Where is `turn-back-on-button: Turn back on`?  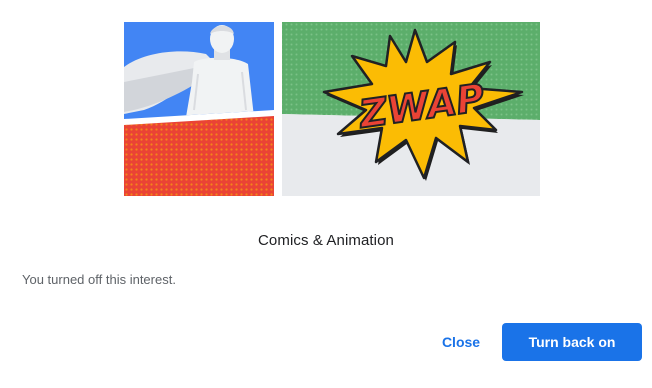
turn-back-on-button: Turn back on is located at coordinates (572, 342).